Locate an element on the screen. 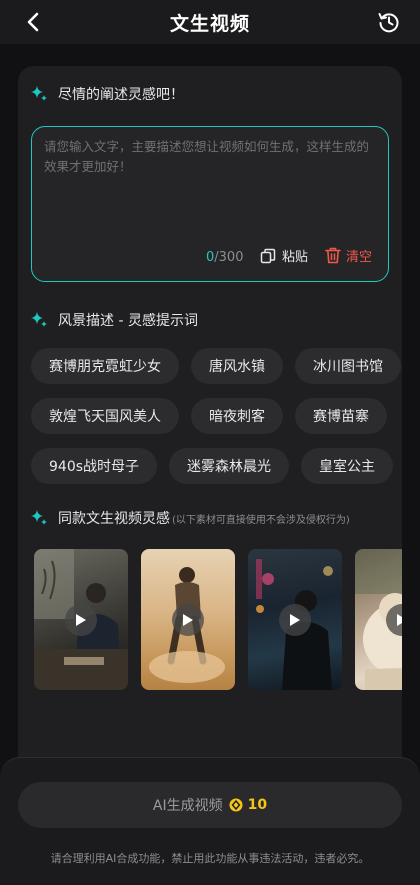  generate-video-button: AI生成视频 10 is located at coordinates (210, 805).